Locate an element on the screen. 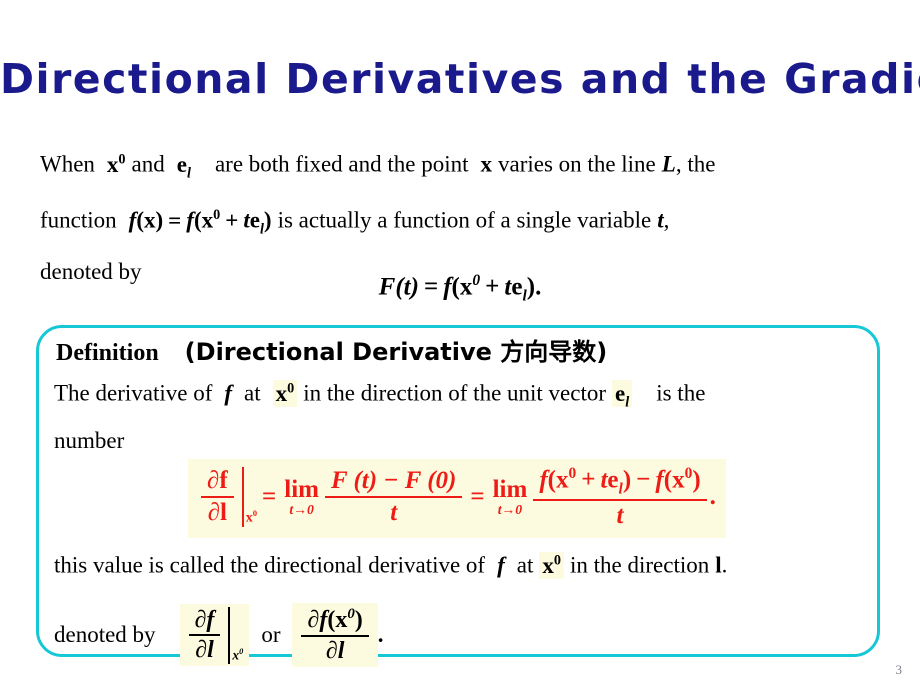 This screenshot has width=920, height=690. intro-text-fixed: are both fixed and the point is located at coordinates (341, 164).